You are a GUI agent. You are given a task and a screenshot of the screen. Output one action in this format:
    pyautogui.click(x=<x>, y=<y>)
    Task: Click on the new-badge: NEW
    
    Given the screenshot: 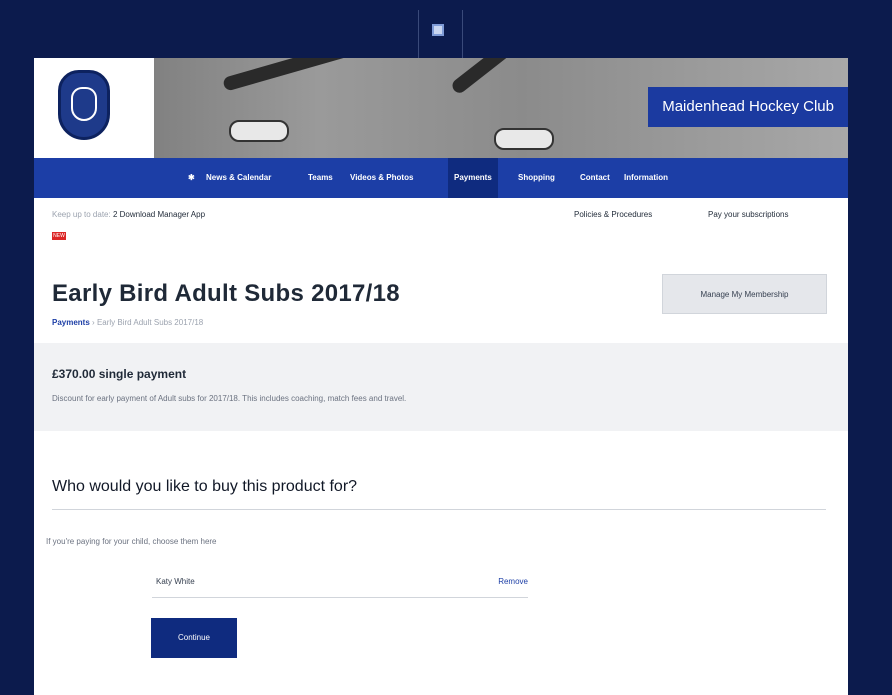 What is the action you would take?
    pyautogui.click(x=59, y=236)
    